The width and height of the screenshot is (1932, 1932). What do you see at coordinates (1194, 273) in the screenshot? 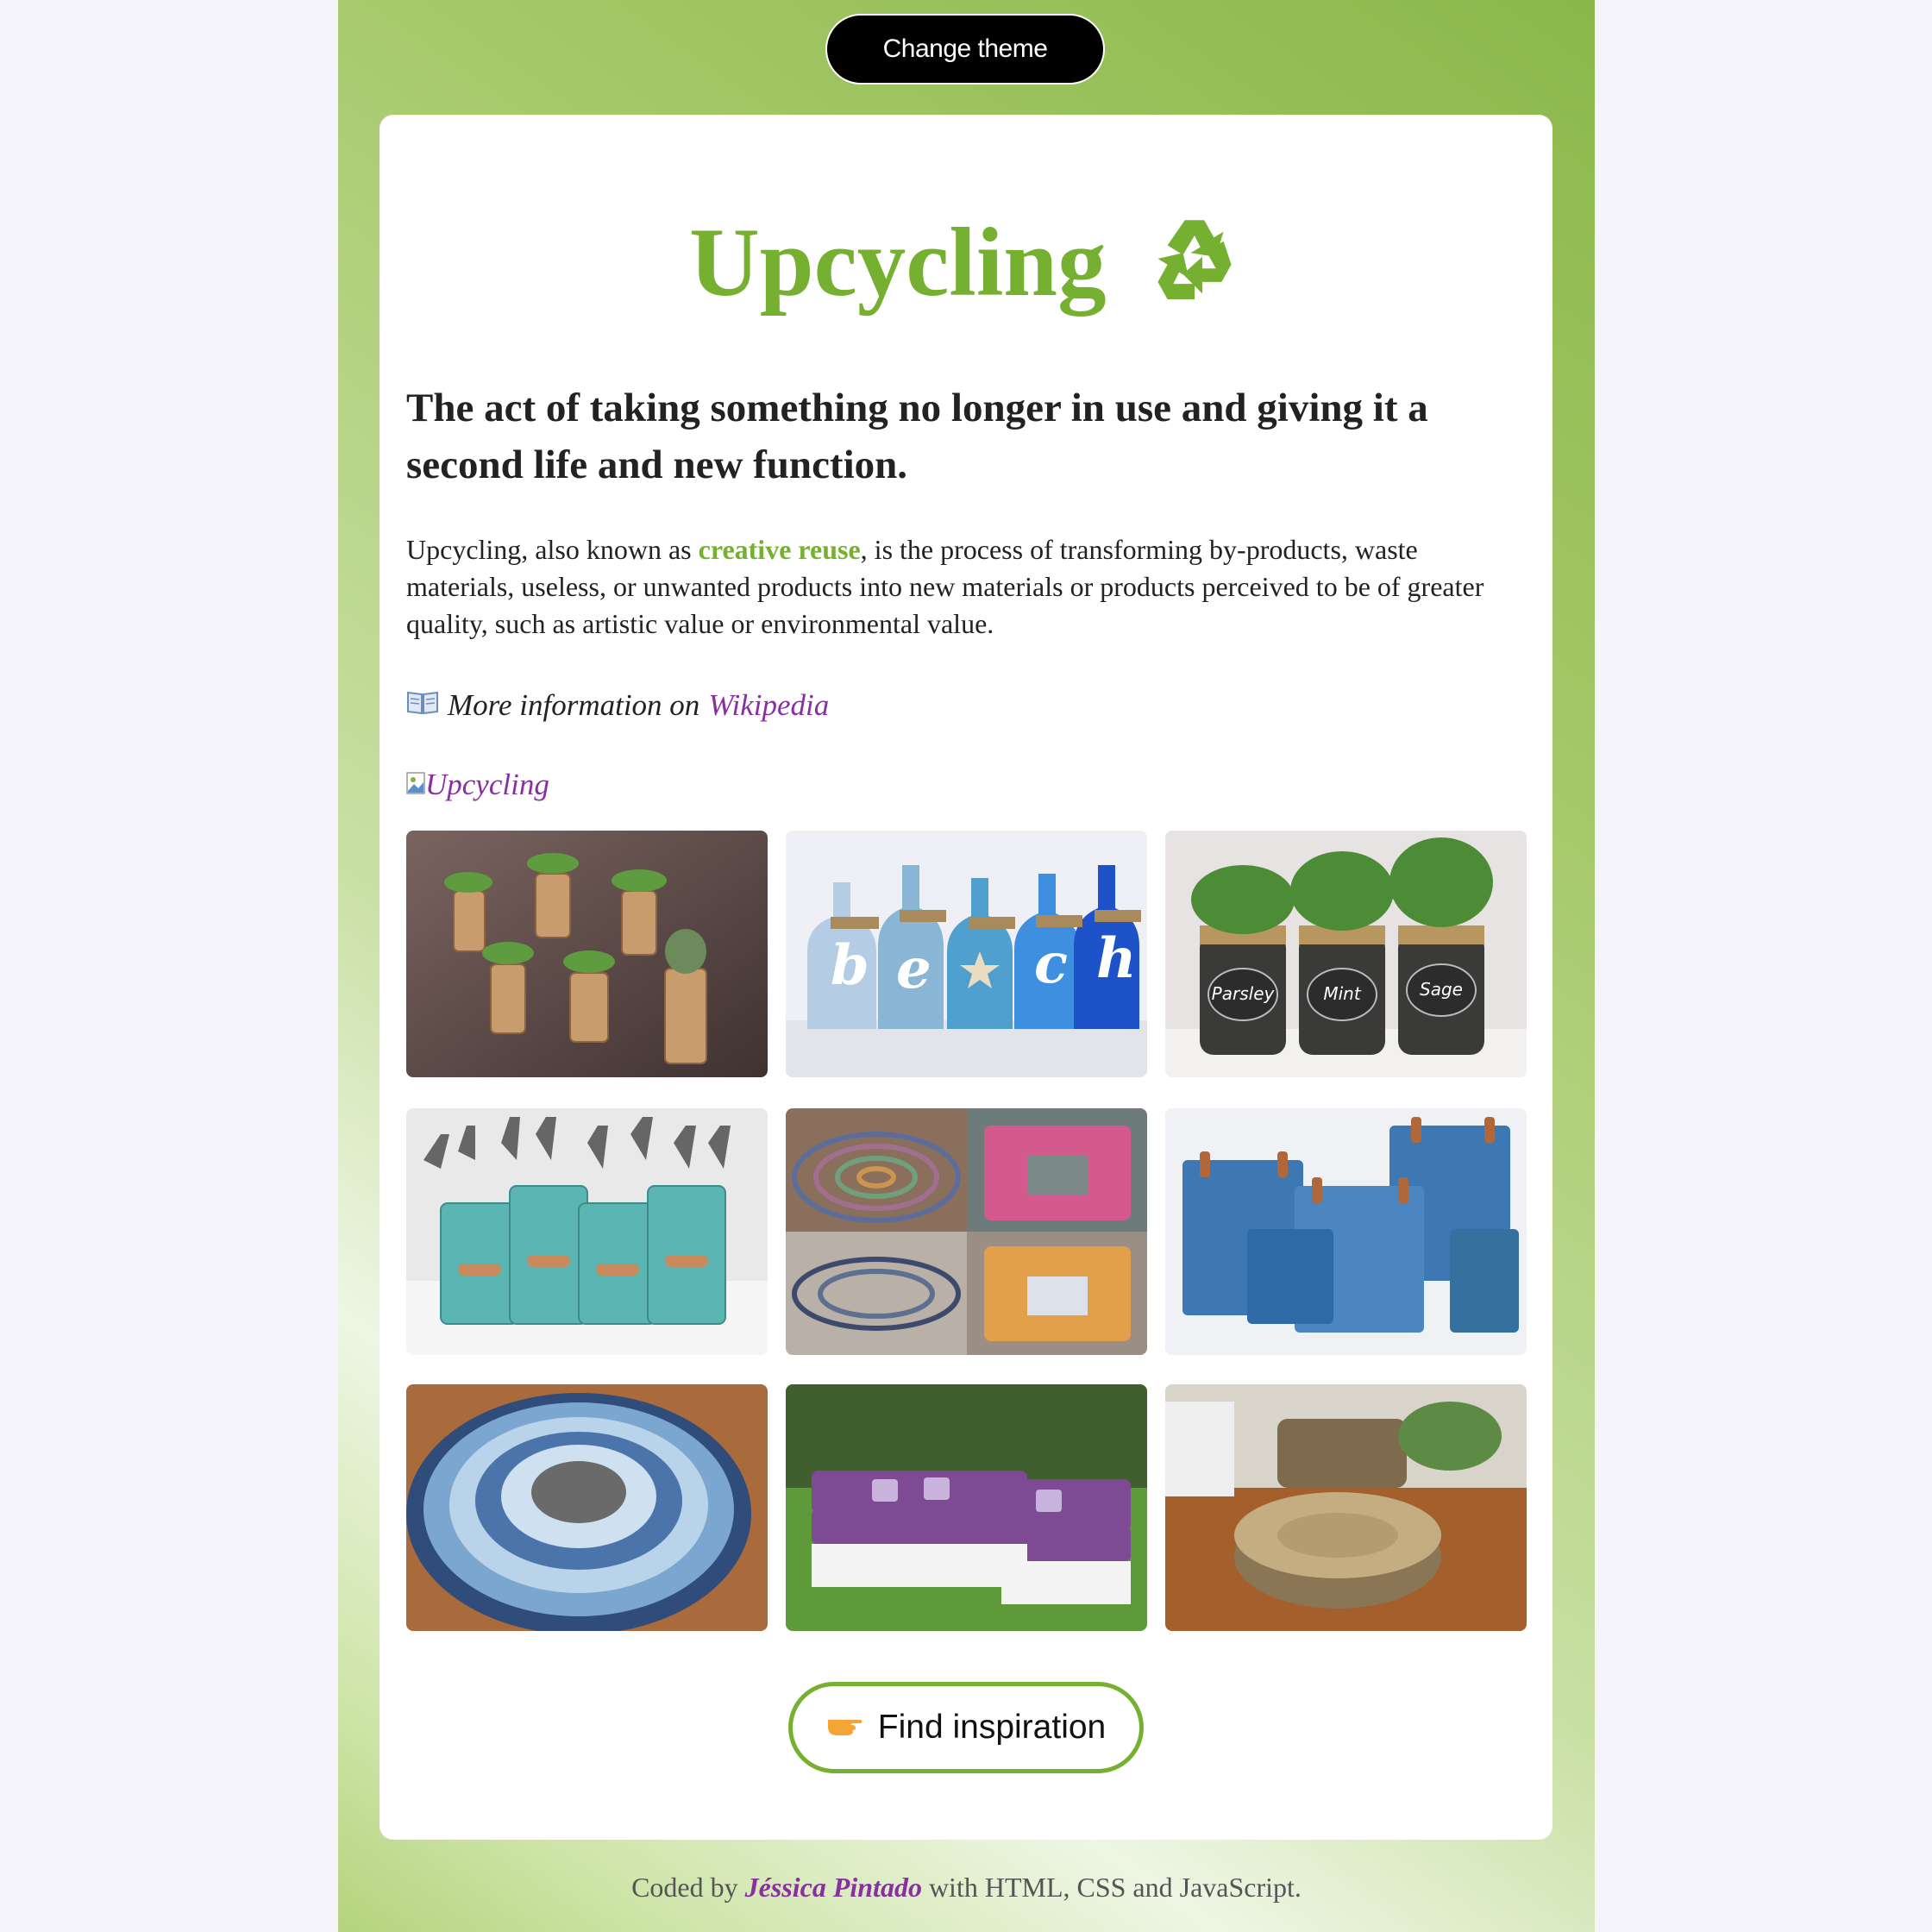
I see `recycle-icon` at bounding box center [1194, 273].